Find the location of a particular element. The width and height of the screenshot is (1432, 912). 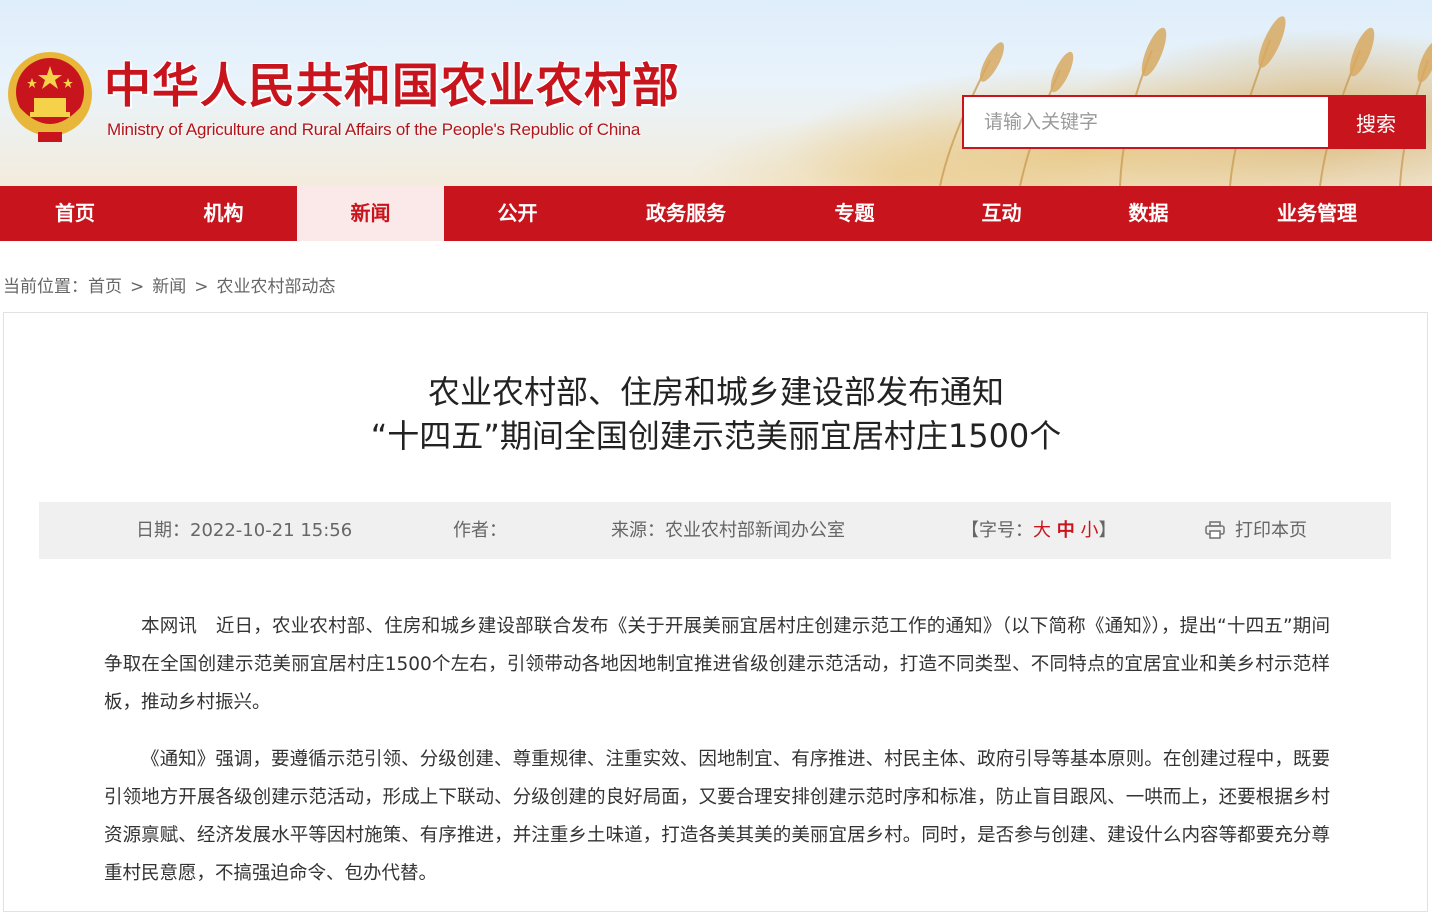

nav-item-business-management: 业务管理 is located at coordinates (1317, 213).